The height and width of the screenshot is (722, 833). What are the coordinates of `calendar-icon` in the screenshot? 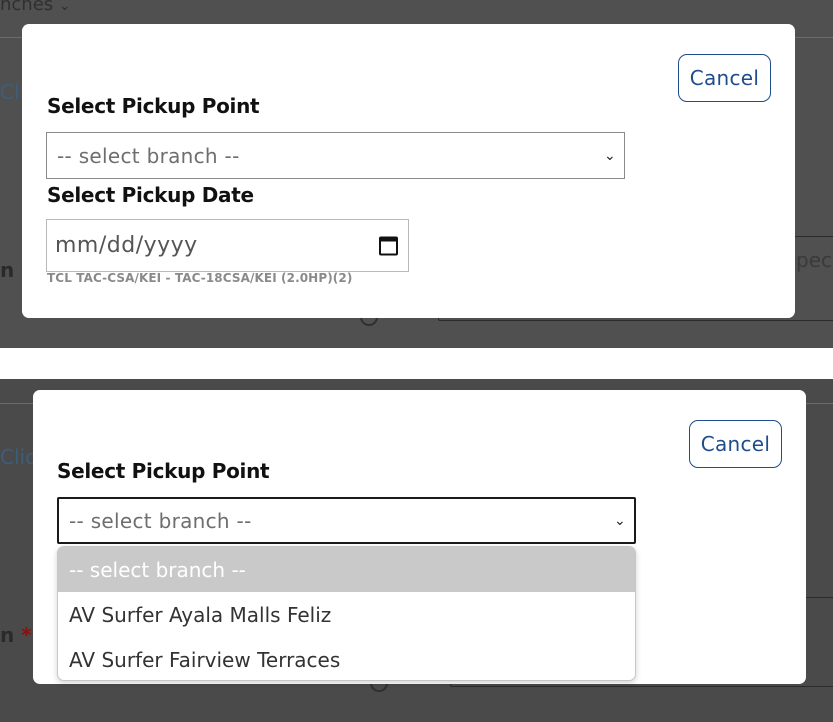 It's located at (388, 245).